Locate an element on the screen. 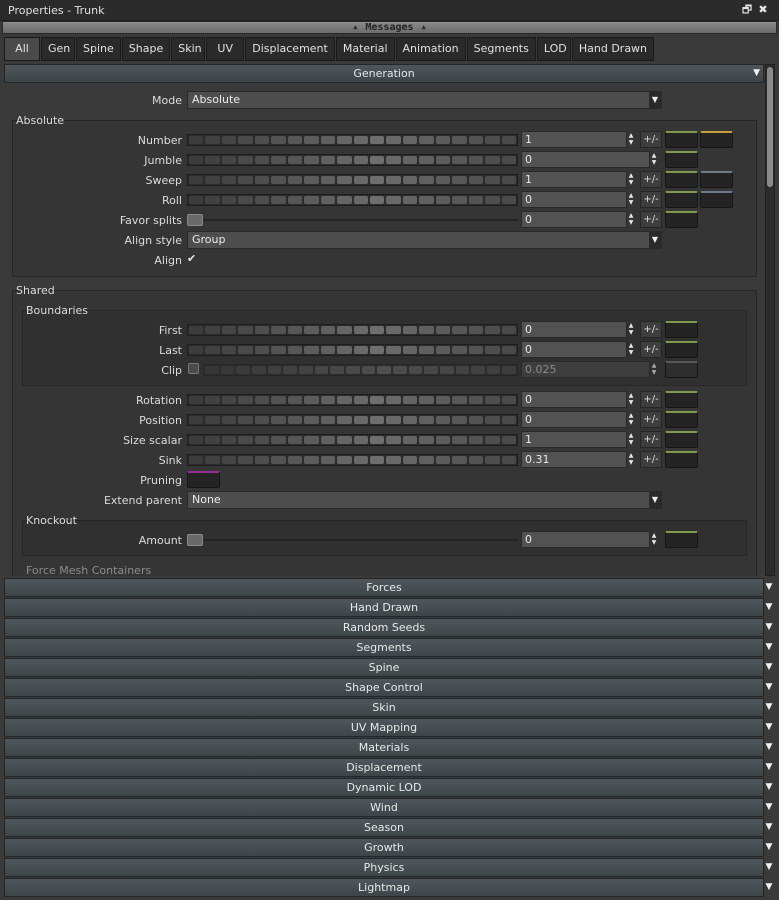  tab-segments: Segments is located at coordinates (501, 49).